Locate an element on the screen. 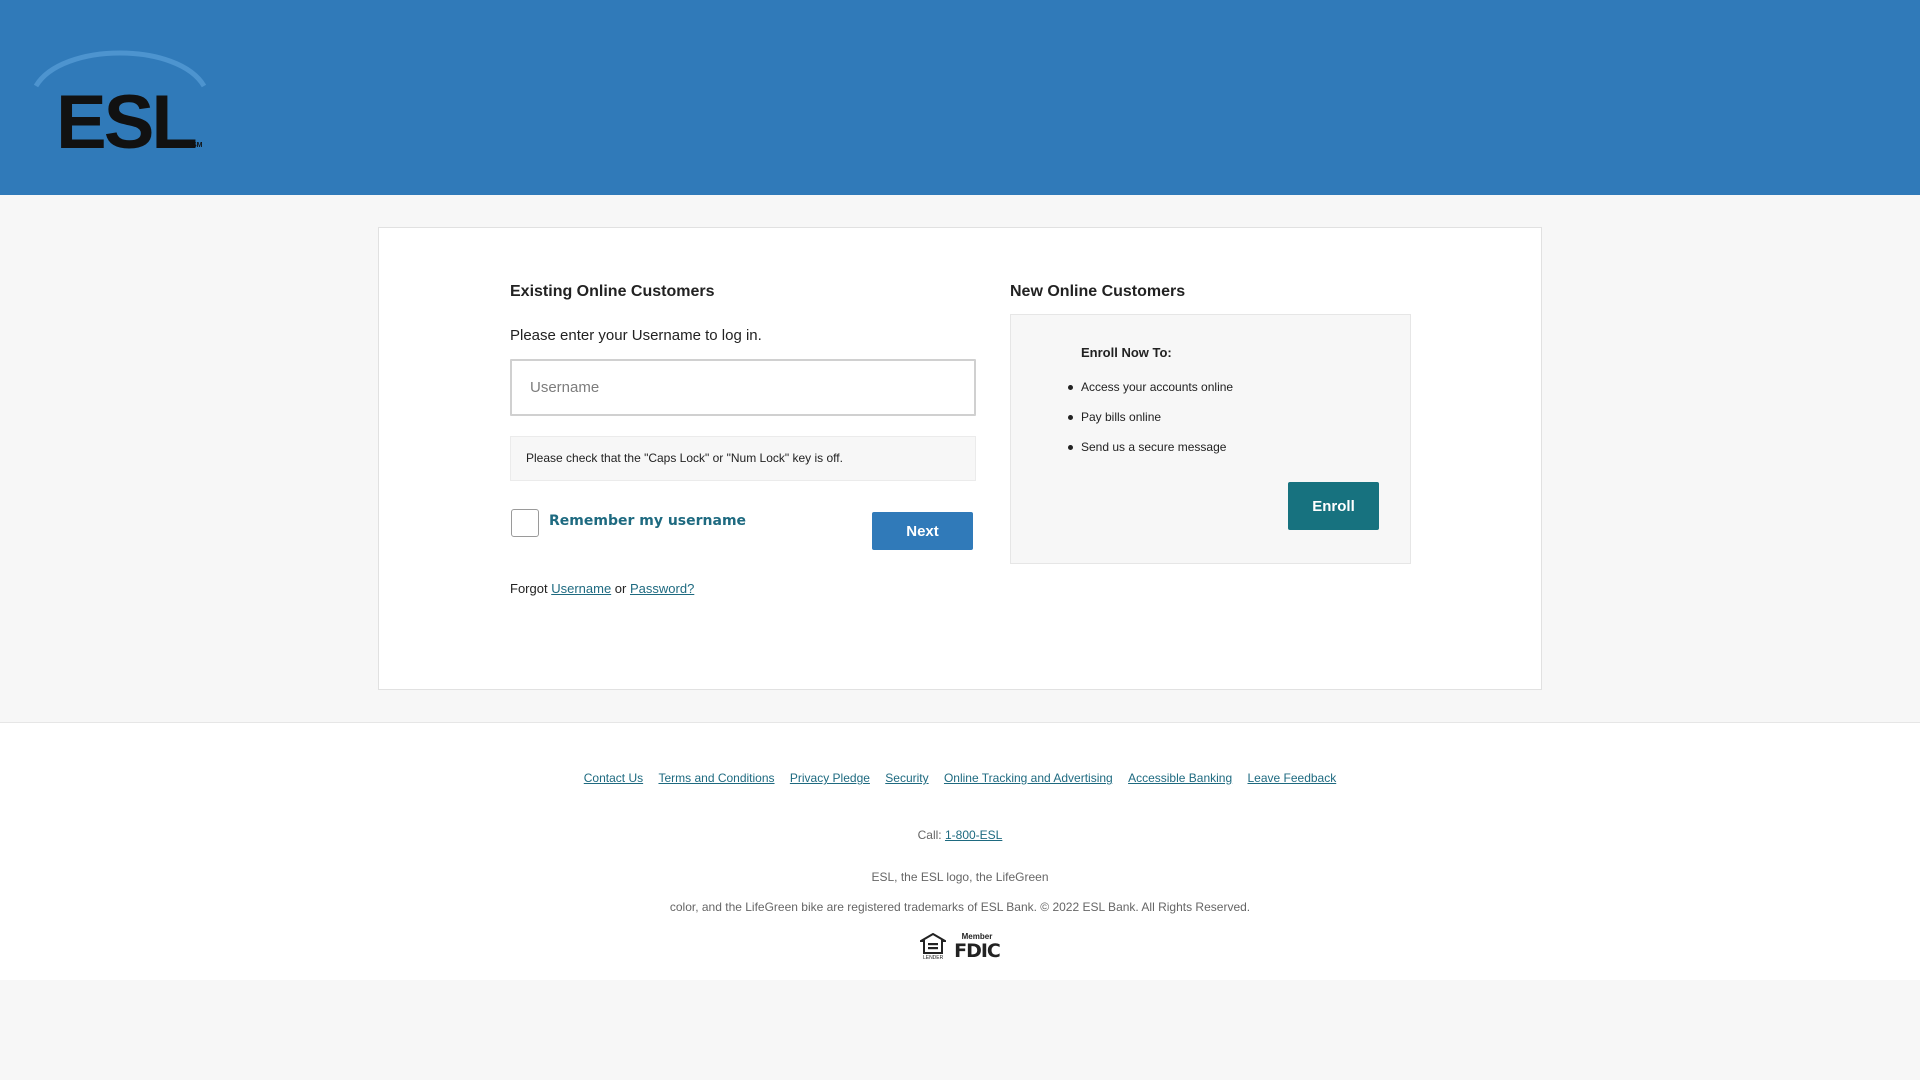 The image size is (1920, 1080). list-item: Send us a secure message is located at coordinates (1149, 454).